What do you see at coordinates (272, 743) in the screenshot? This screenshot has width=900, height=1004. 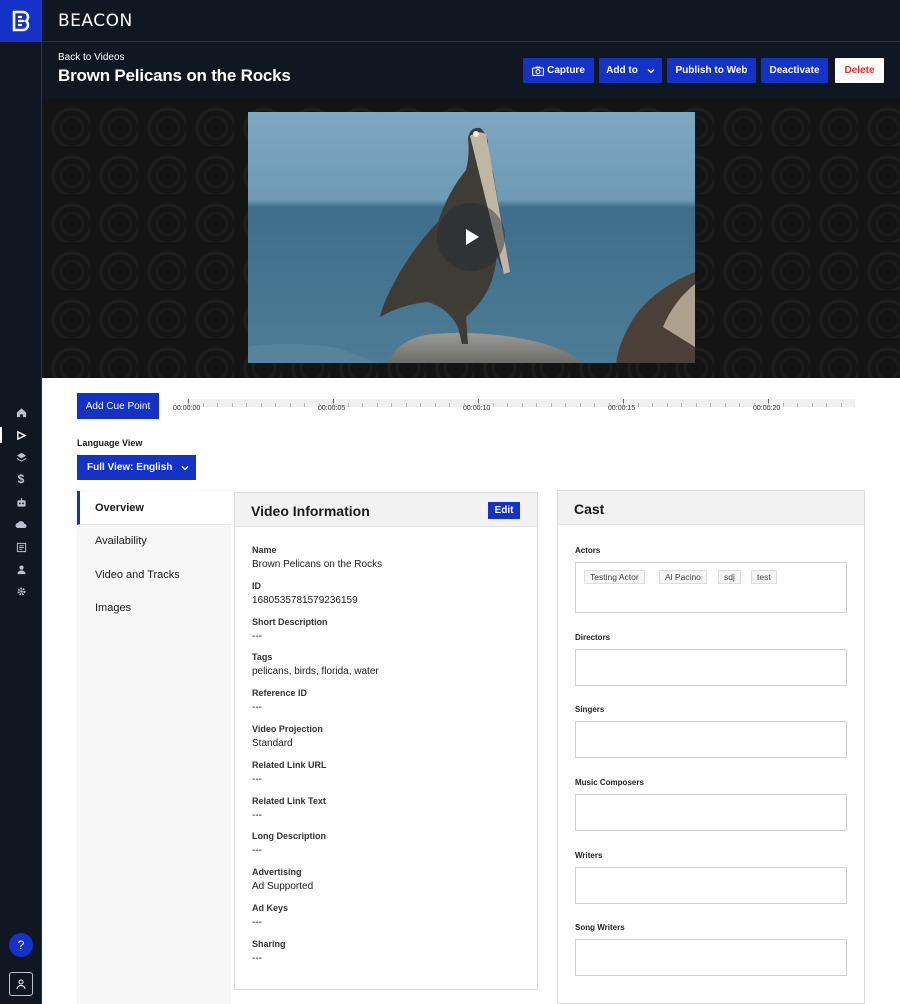 I see `field-value: Standard` at bounding box center [272, 743].